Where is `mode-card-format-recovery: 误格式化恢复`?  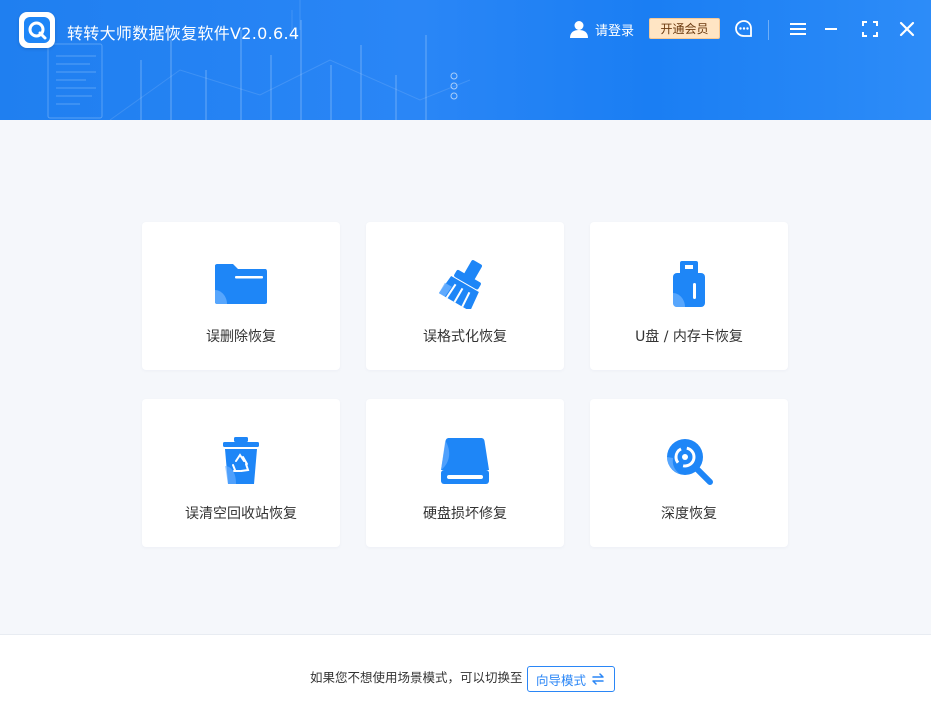 mode-card-format-recovery: 误格式化恢复 is located at coordinates (465, 296).